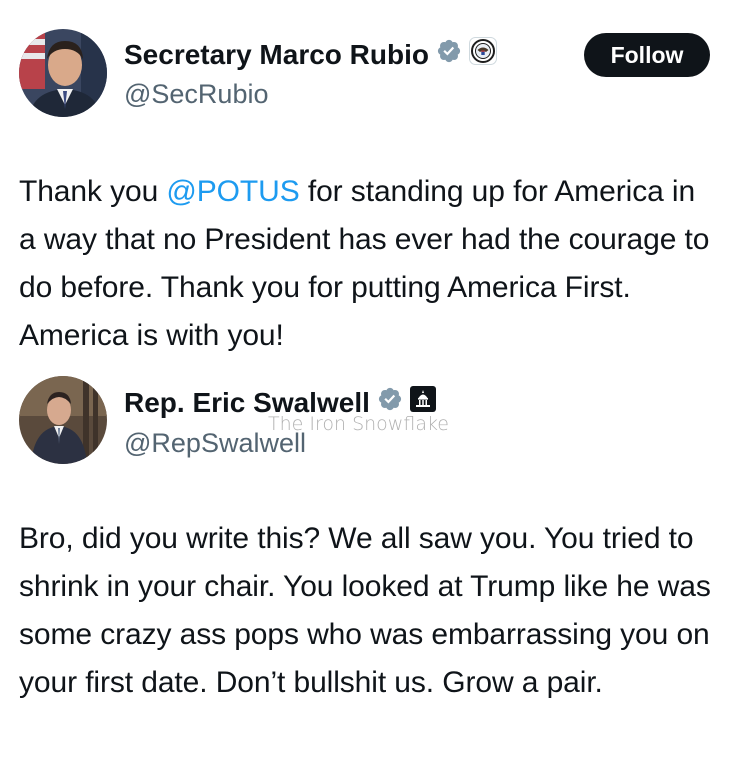 Image resolution: width=744 pixels, height=766 pixels. What do you see at coordinates (63, 73) in the screenshot?
I see `author-avatar` at bounding box center [63, 73].